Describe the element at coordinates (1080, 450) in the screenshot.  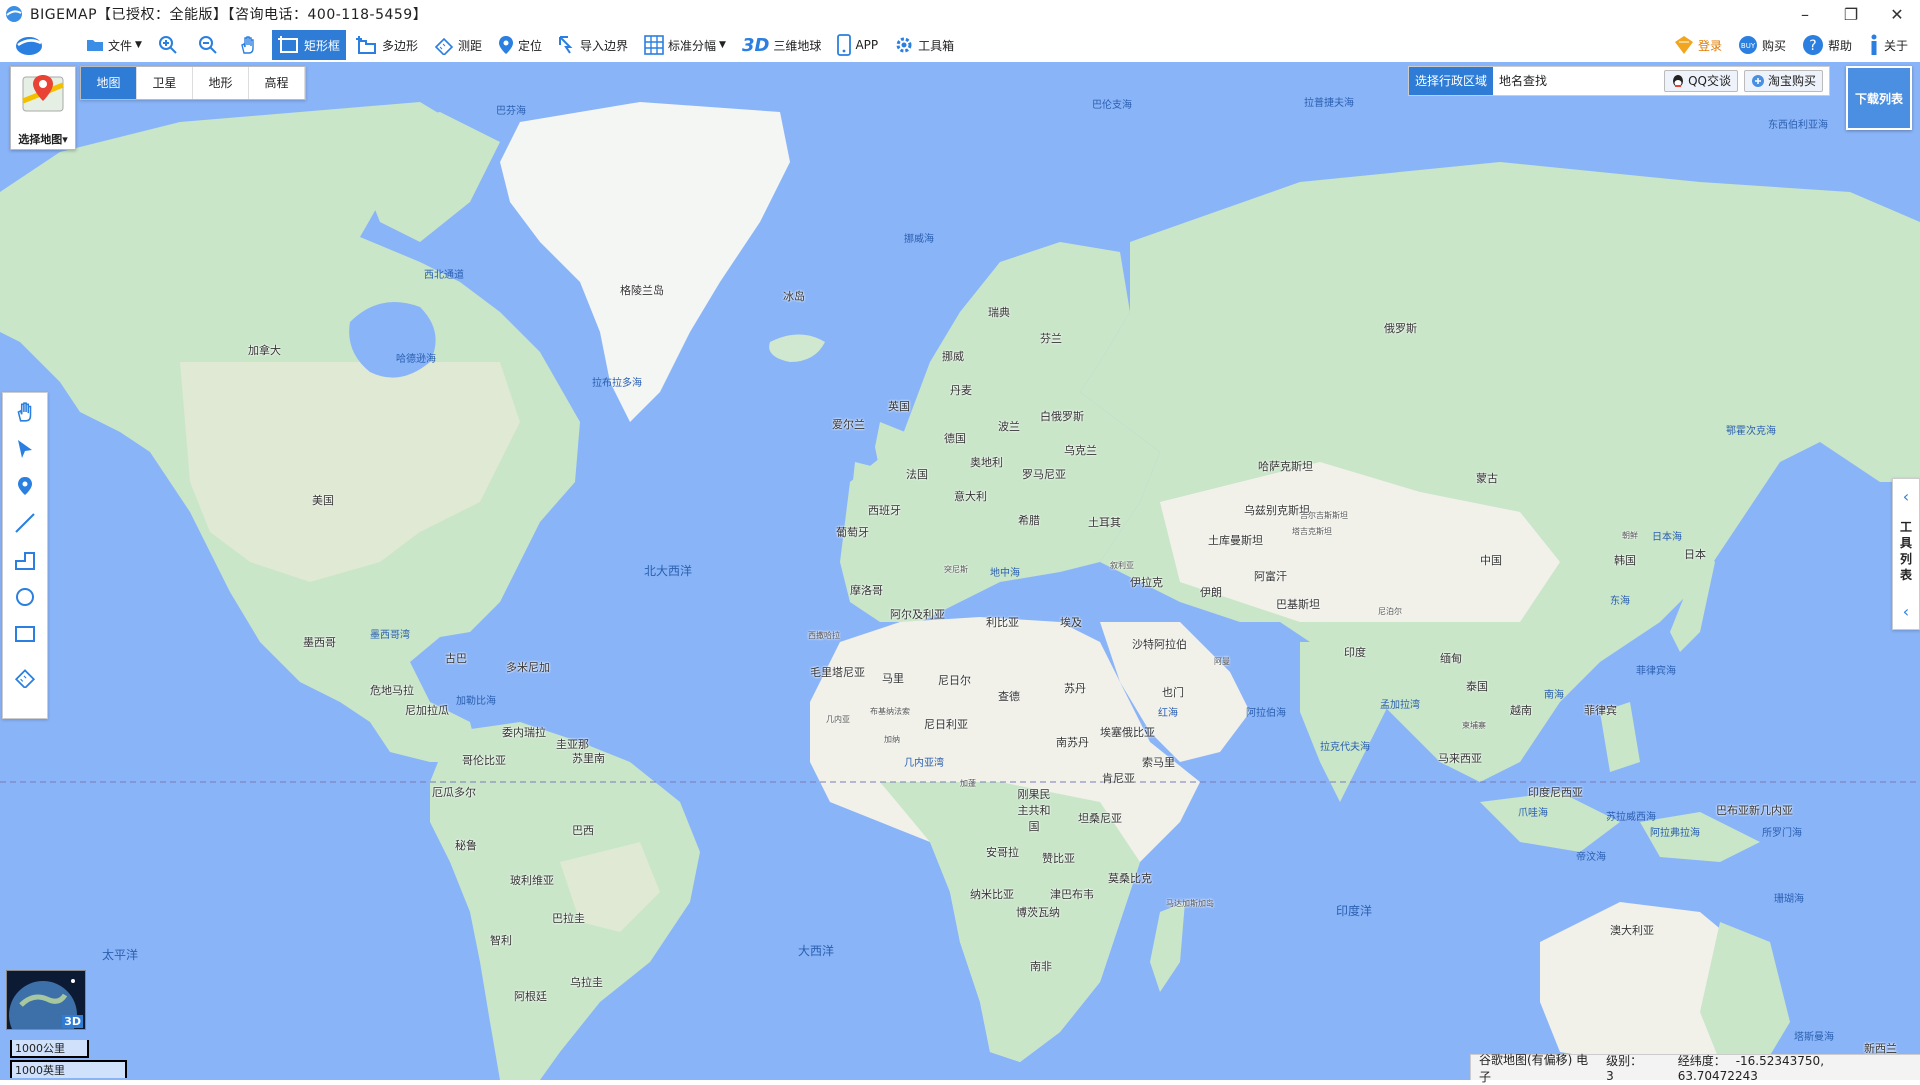
I see `label-ukraine: 乌克兰` at that location.